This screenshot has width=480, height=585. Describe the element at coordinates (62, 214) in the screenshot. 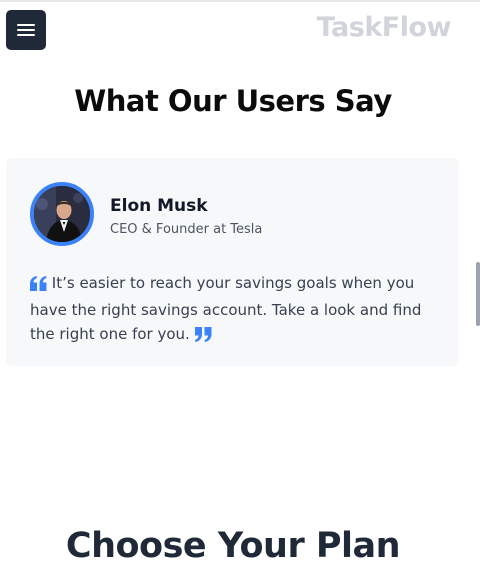

I see `avatar` at that location.